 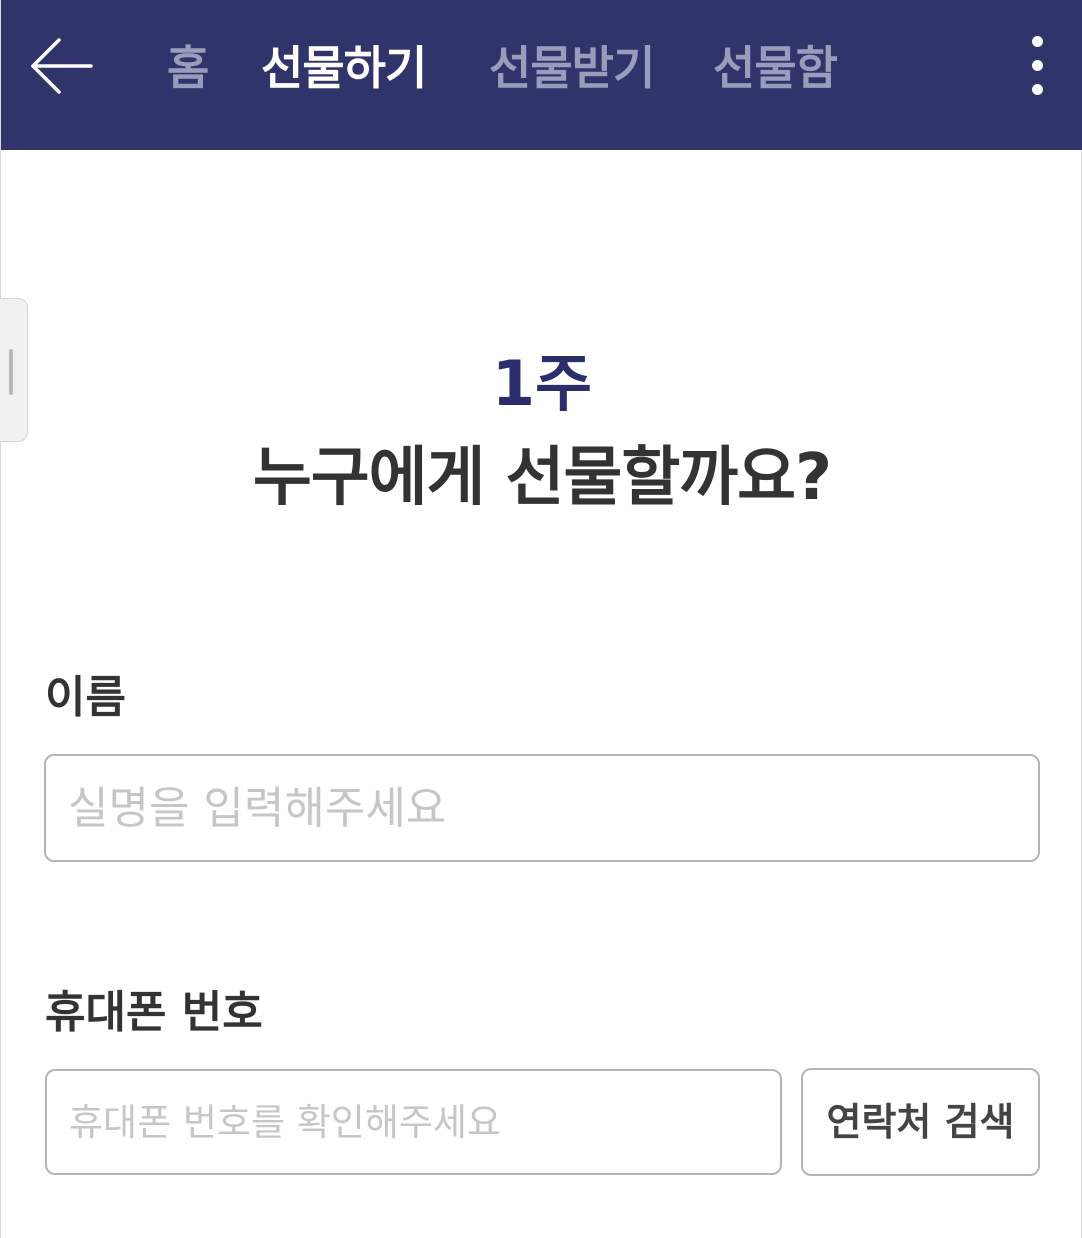 I want to click on top-navigation-bar: 홈 선물하기 선물받기 선물함, so click(x=541, y=75).